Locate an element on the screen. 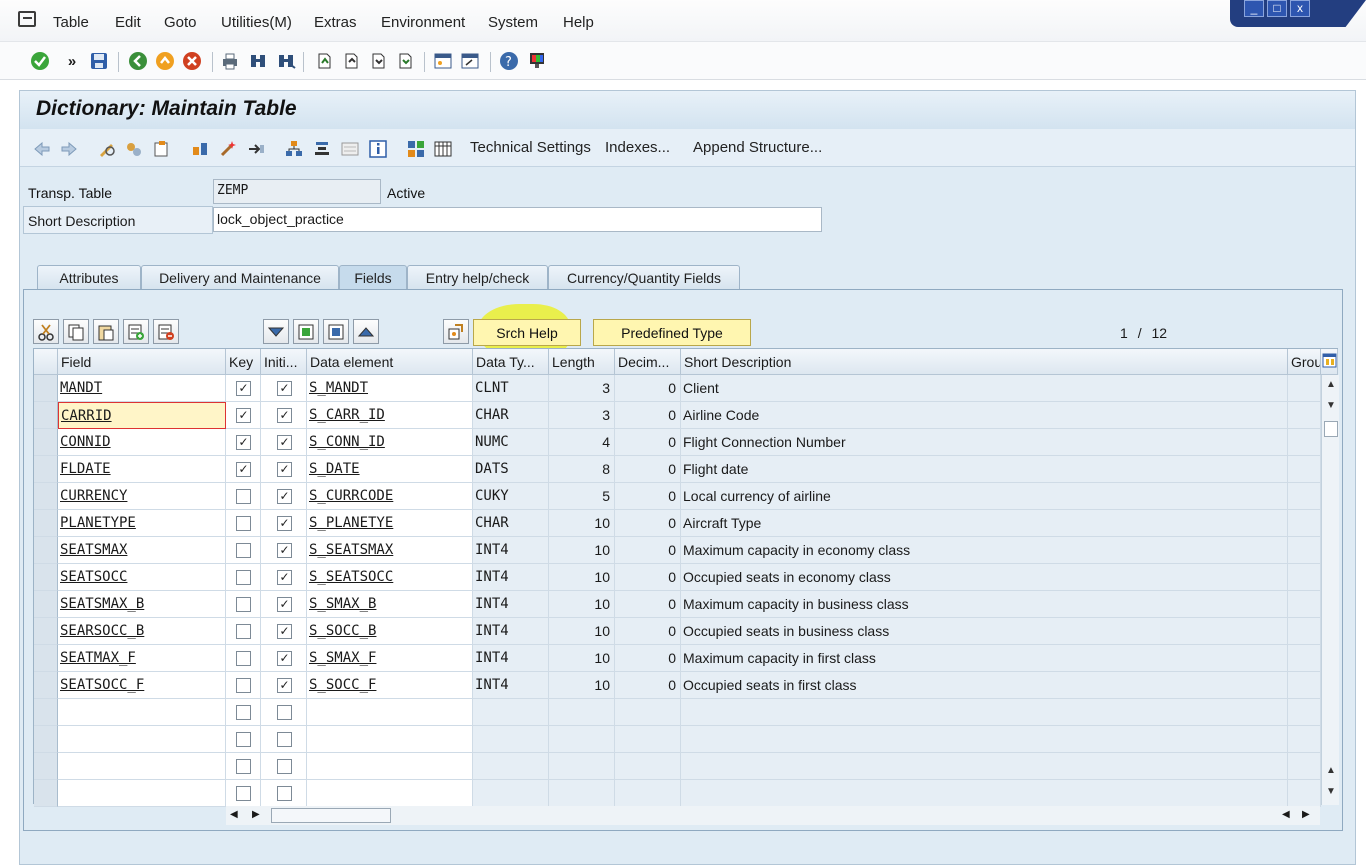 This screenshot has width=1366, height=865. help-icon: ? is located at coordinates (509, 61).